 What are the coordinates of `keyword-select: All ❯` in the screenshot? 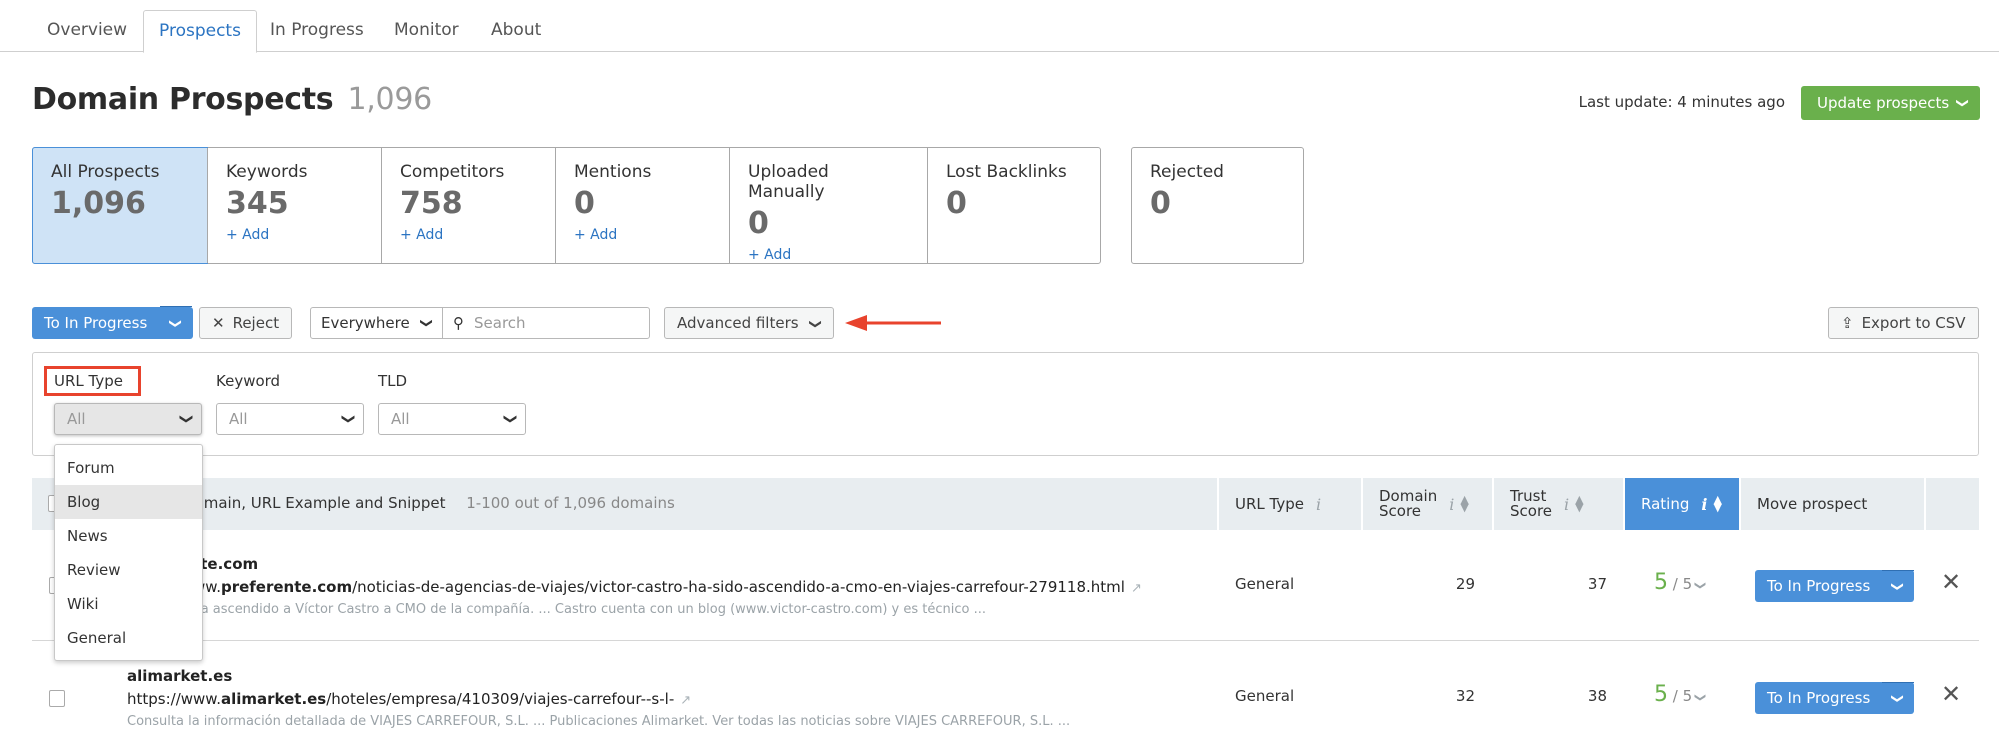 It's located at (290, 419).